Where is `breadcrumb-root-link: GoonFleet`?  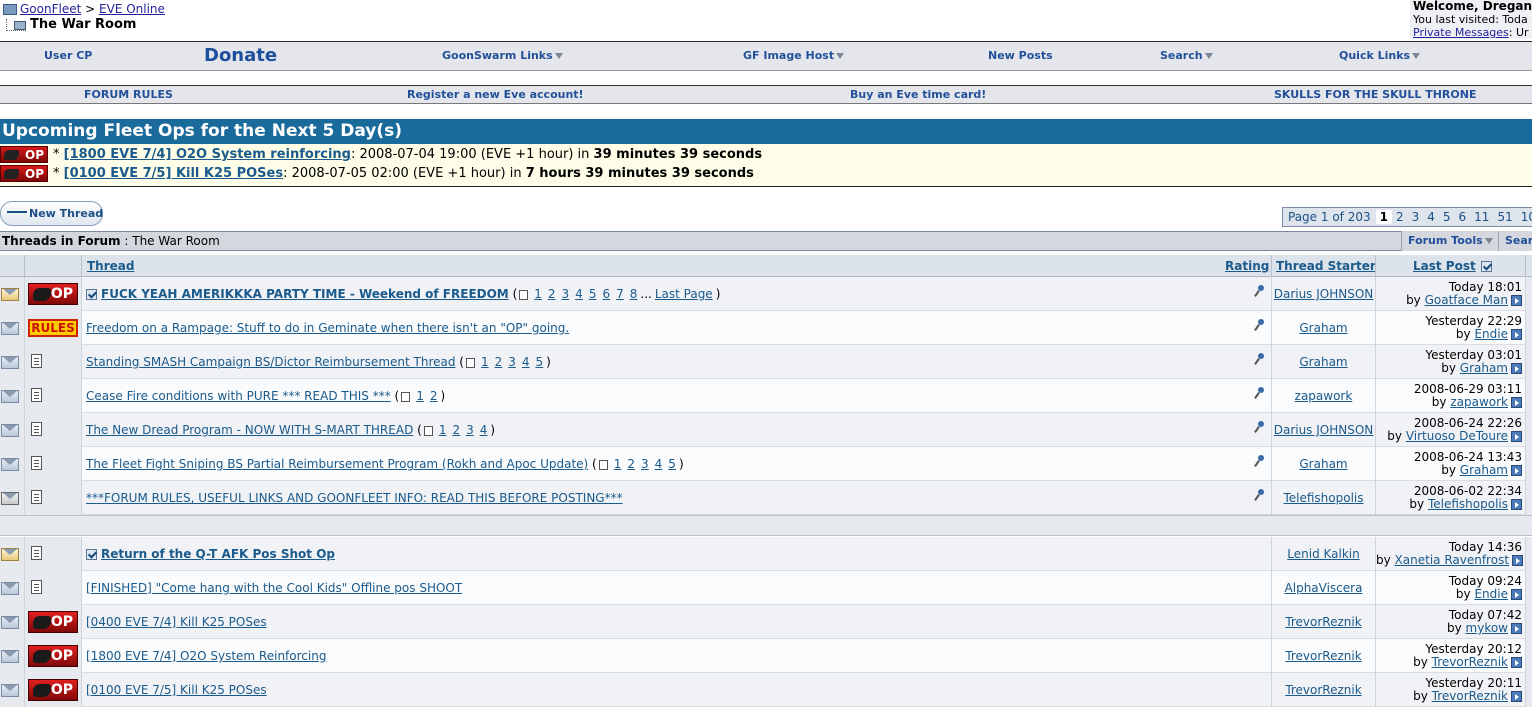
breadcrumb-root-link: GoonFleet is located at coordinates (50, 9).